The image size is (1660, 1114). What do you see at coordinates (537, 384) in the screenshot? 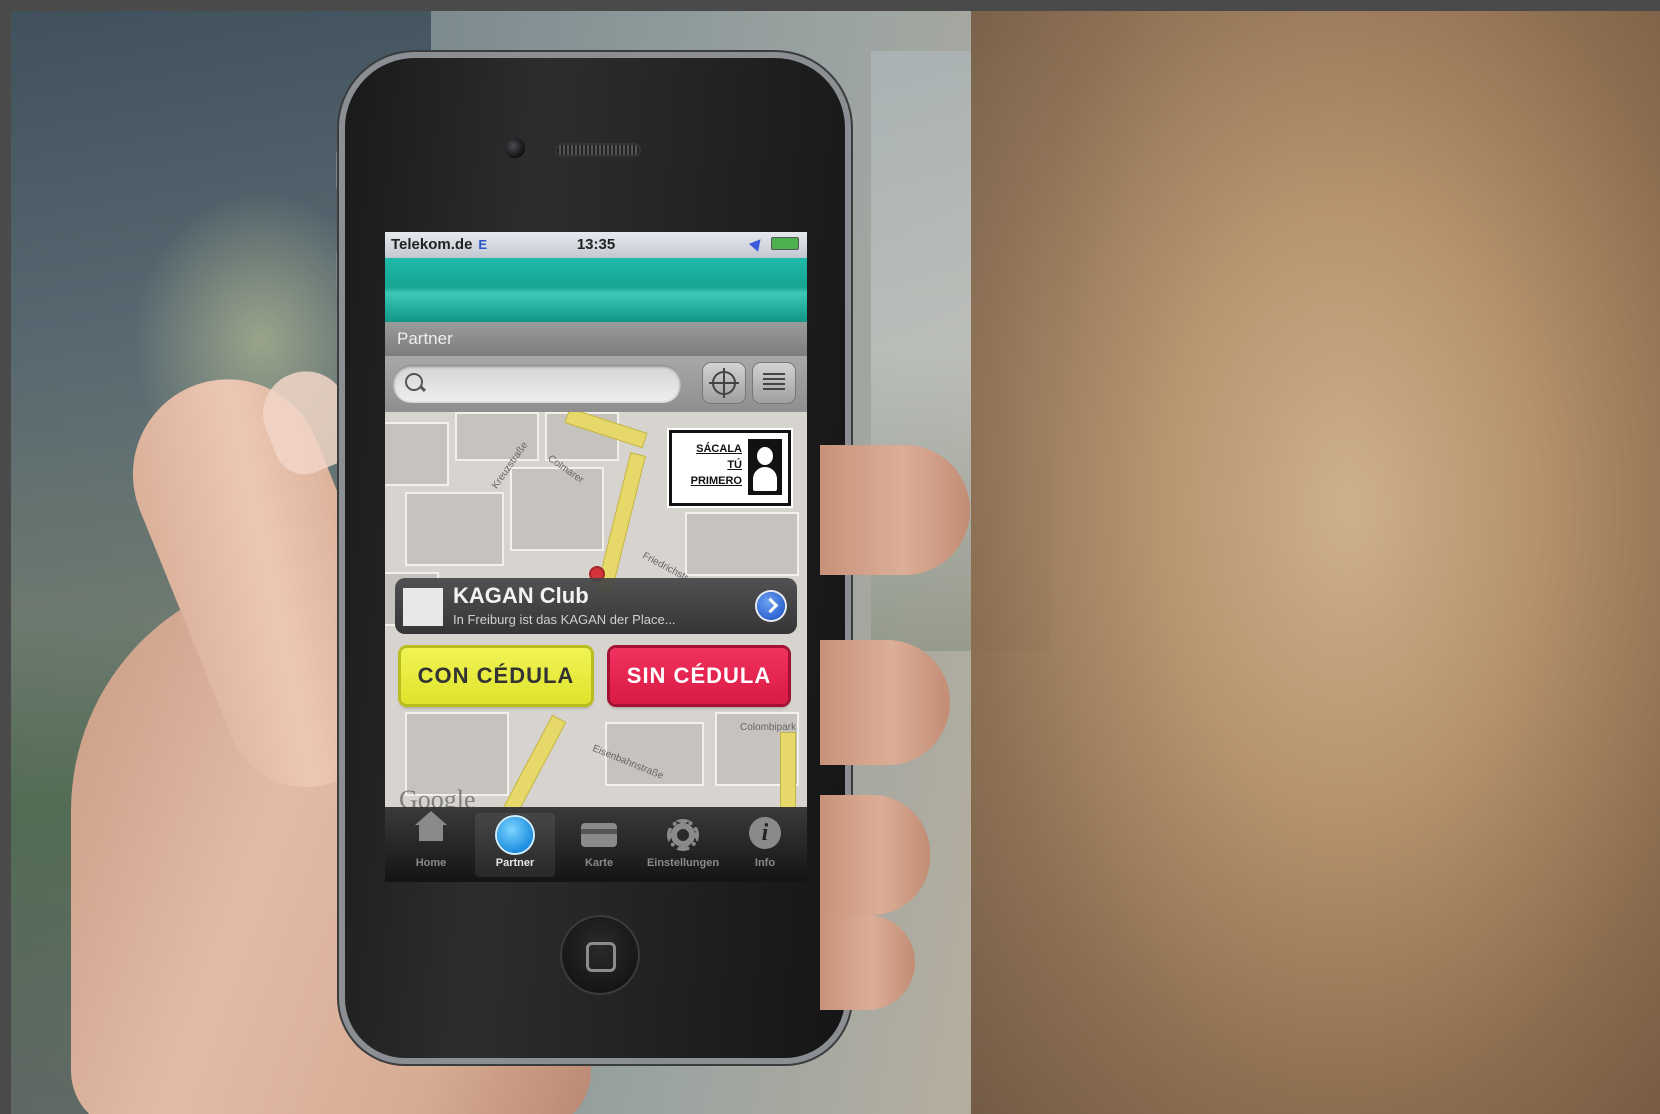
I see `search-input` at bounding box center [537, 384].